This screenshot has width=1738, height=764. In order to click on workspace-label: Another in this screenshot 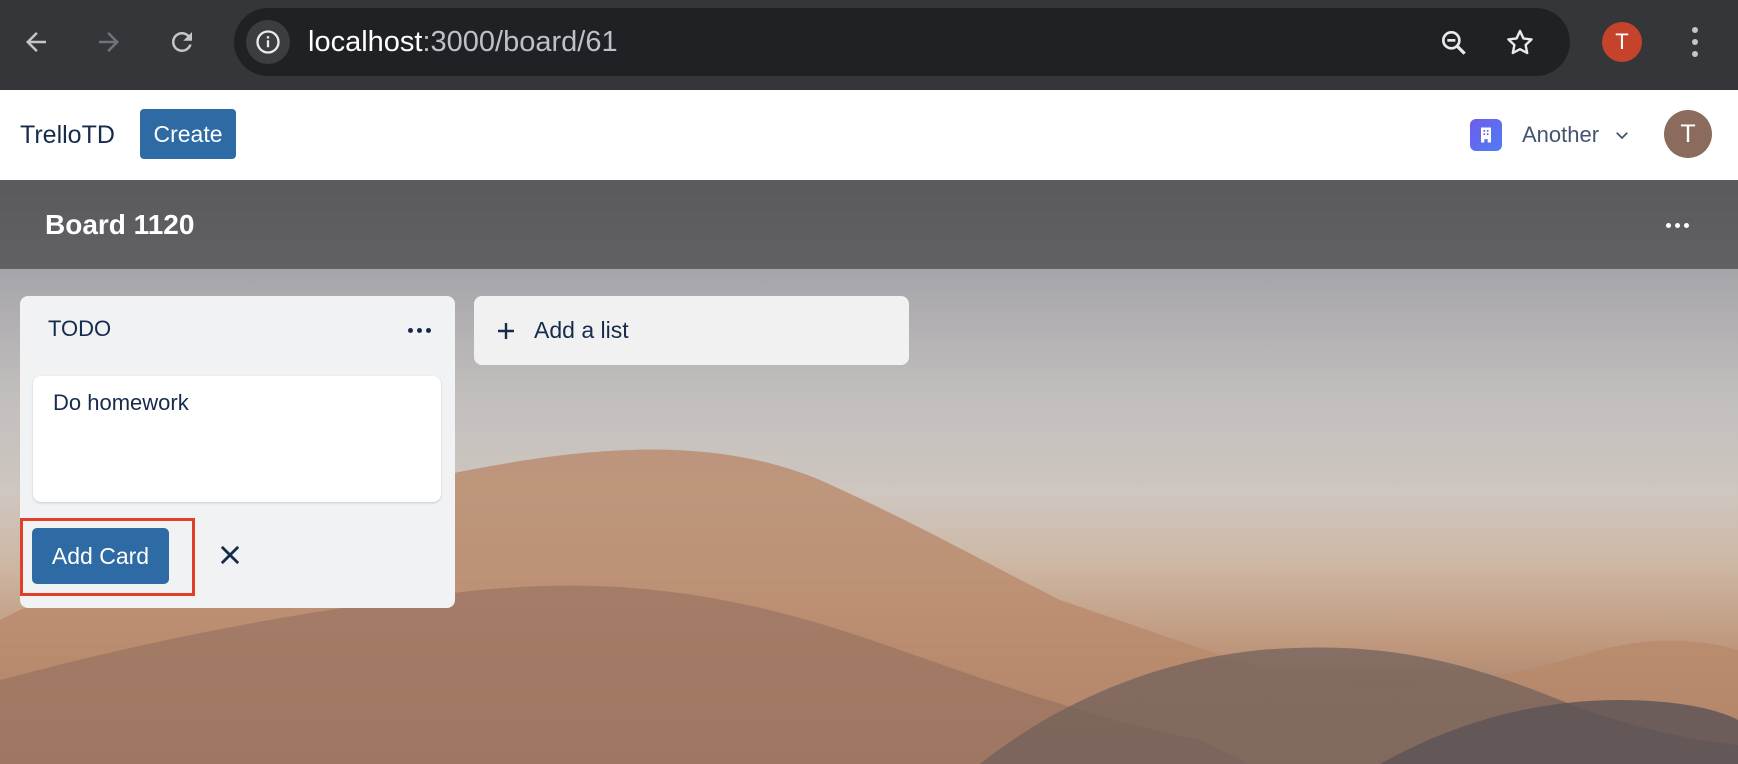, I will do `click(1561, 134)`.